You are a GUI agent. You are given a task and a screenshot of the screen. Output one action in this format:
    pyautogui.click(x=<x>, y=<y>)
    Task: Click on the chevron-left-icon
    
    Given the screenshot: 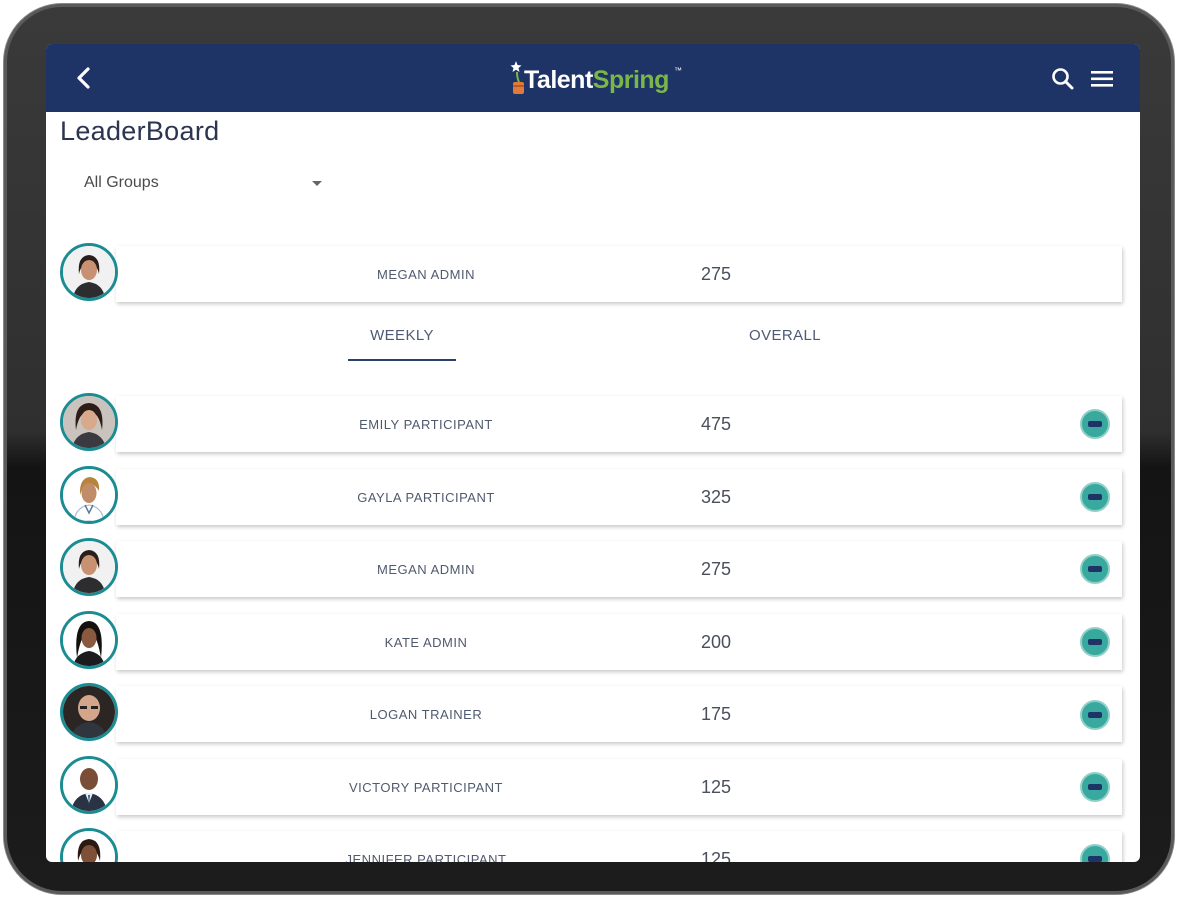 What is the action you would take?
    pyautogui.click(x=83, y=78)
    